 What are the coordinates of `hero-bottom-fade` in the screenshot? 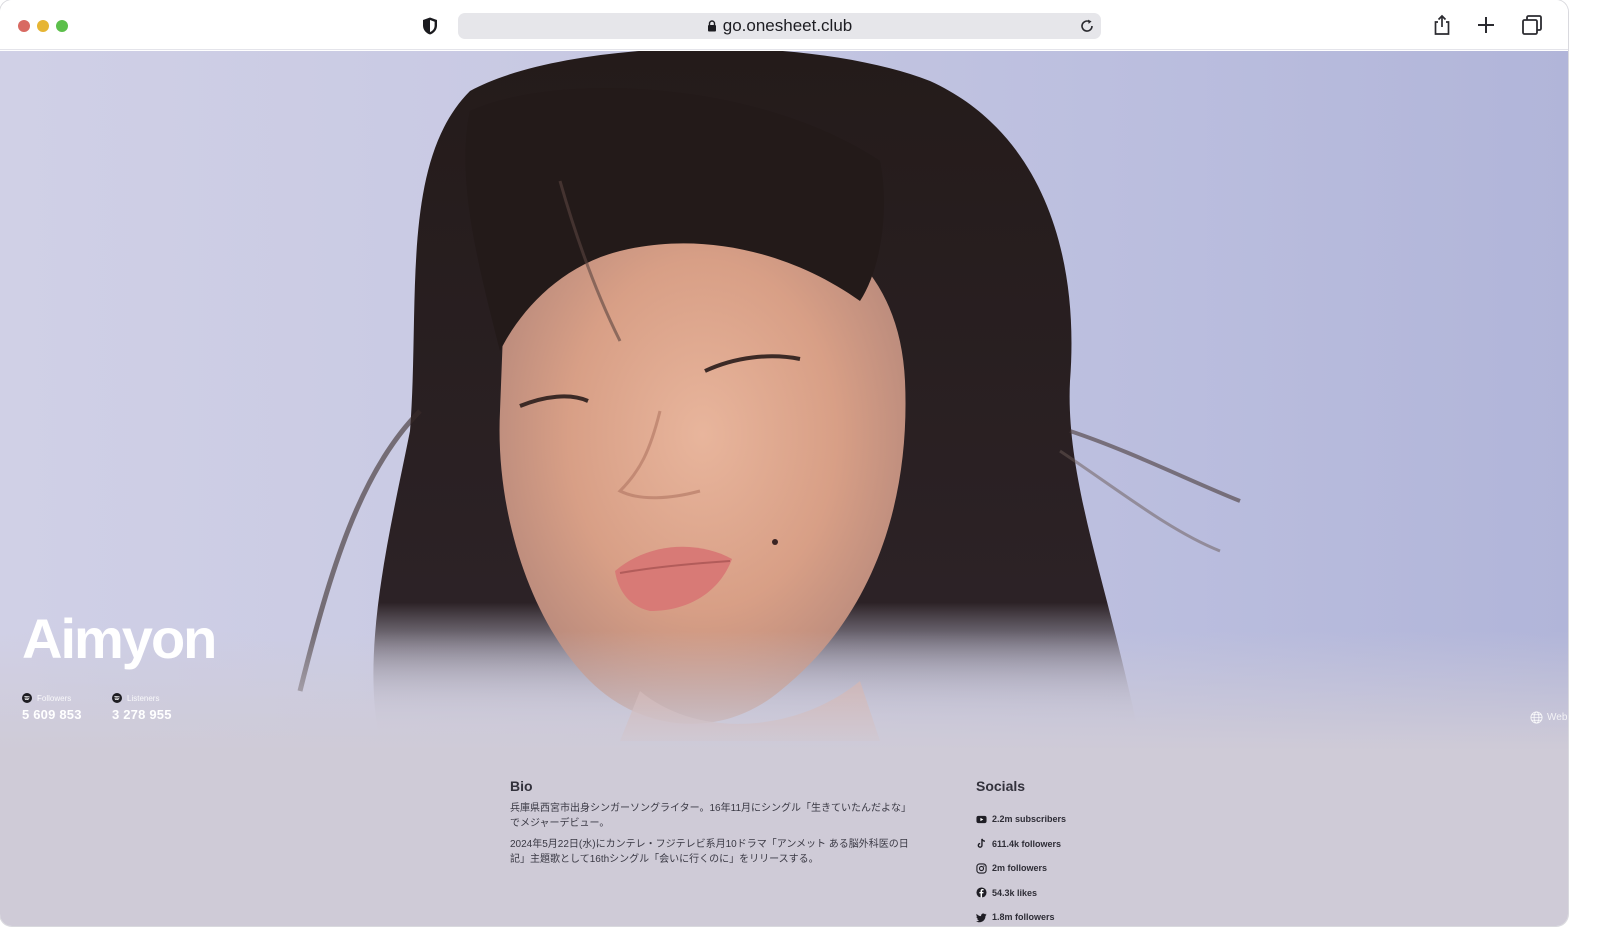 It's located at (784, 691).